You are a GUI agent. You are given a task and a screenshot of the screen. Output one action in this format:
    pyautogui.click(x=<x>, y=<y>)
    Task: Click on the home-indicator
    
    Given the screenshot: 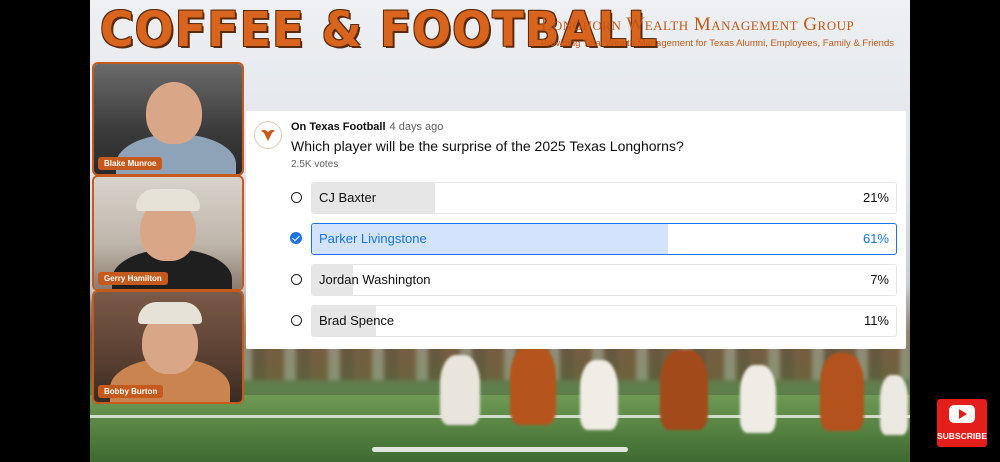 What is the action you would take?
    pyautogui.click(x=500, y=449)
    